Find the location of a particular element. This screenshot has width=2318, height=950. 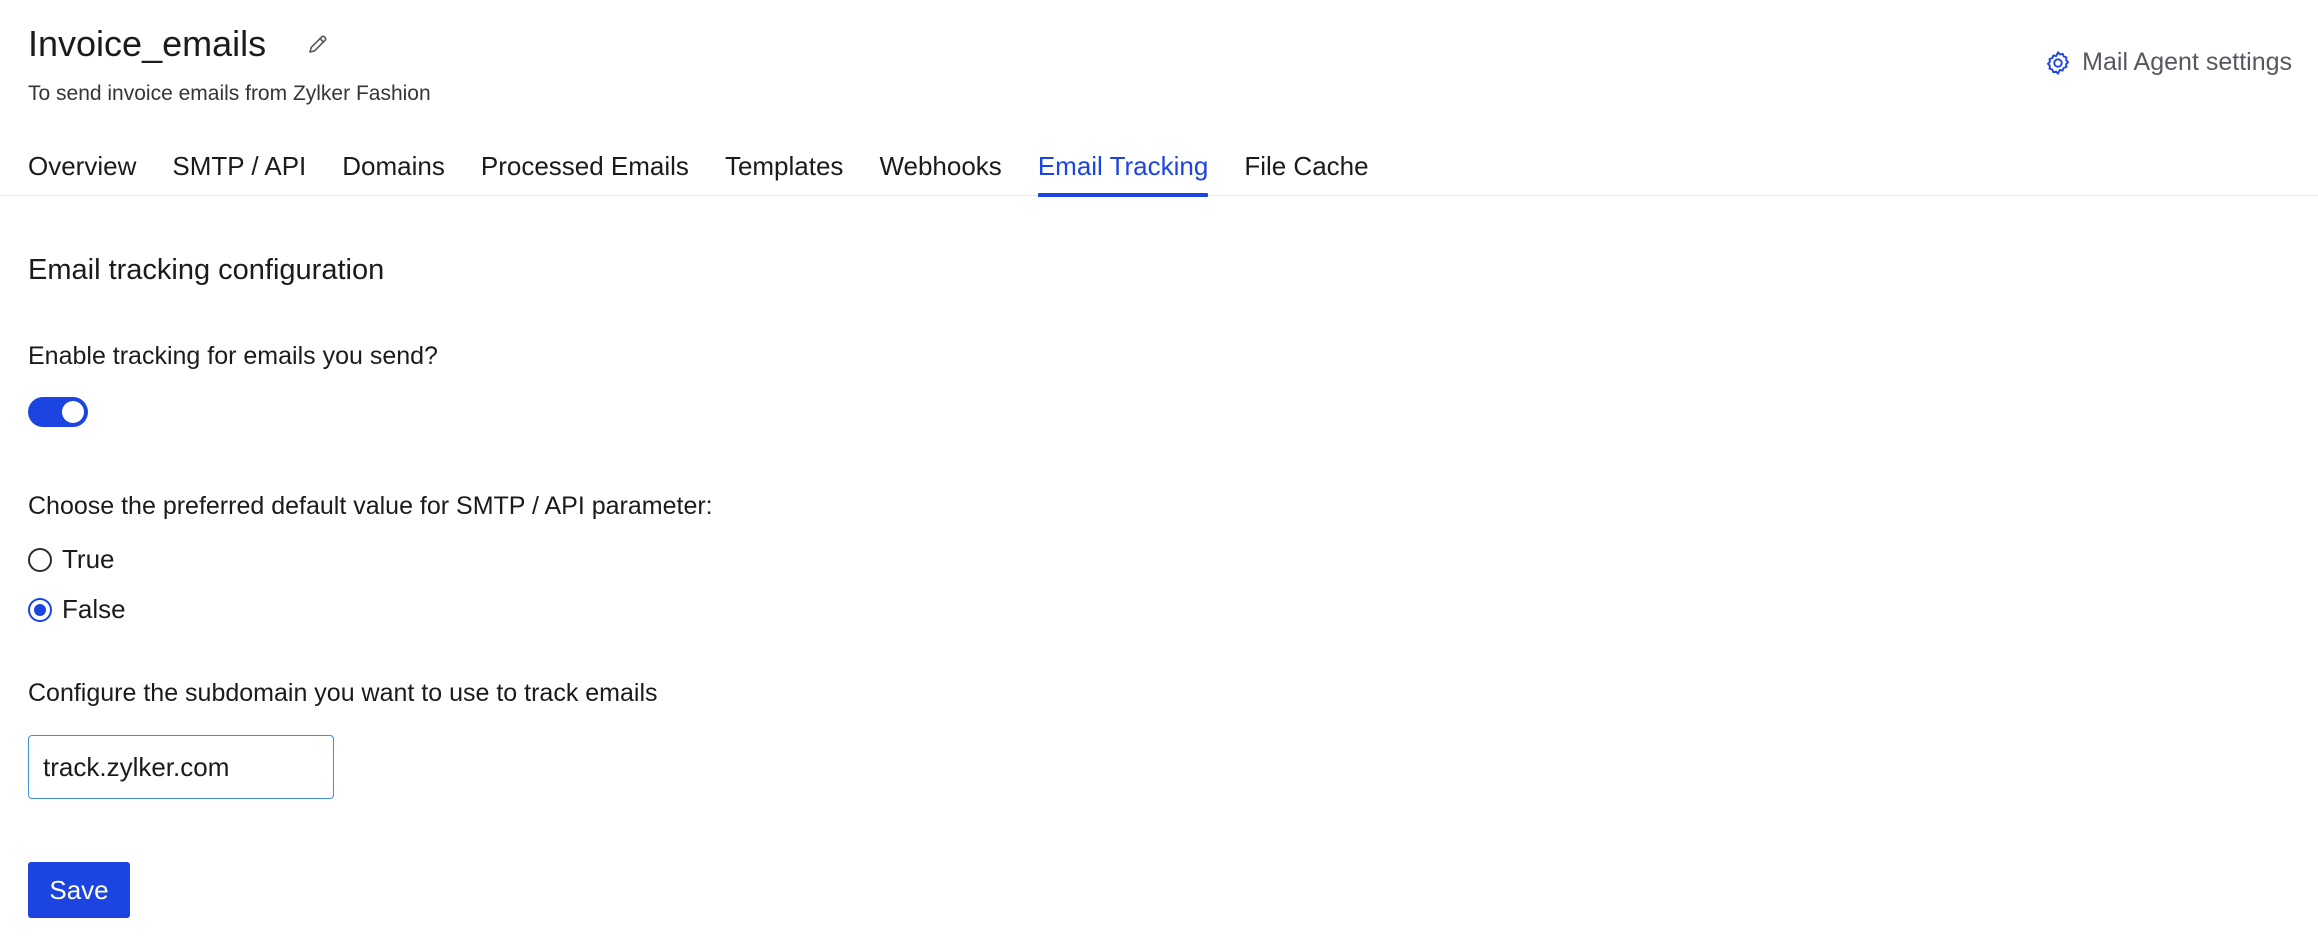

save-button: Save is located at coordinates (79, 890).